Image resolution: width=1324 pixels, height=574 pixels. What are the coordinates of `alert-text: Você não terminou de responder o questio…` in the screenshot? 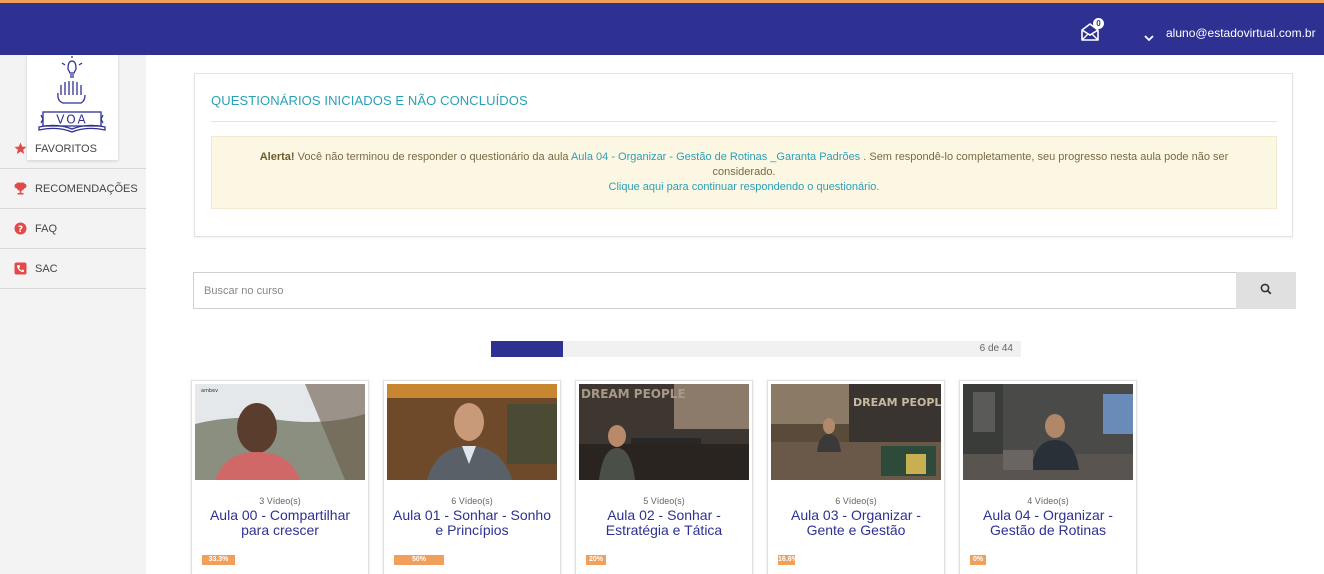 It's located at (432, 157).